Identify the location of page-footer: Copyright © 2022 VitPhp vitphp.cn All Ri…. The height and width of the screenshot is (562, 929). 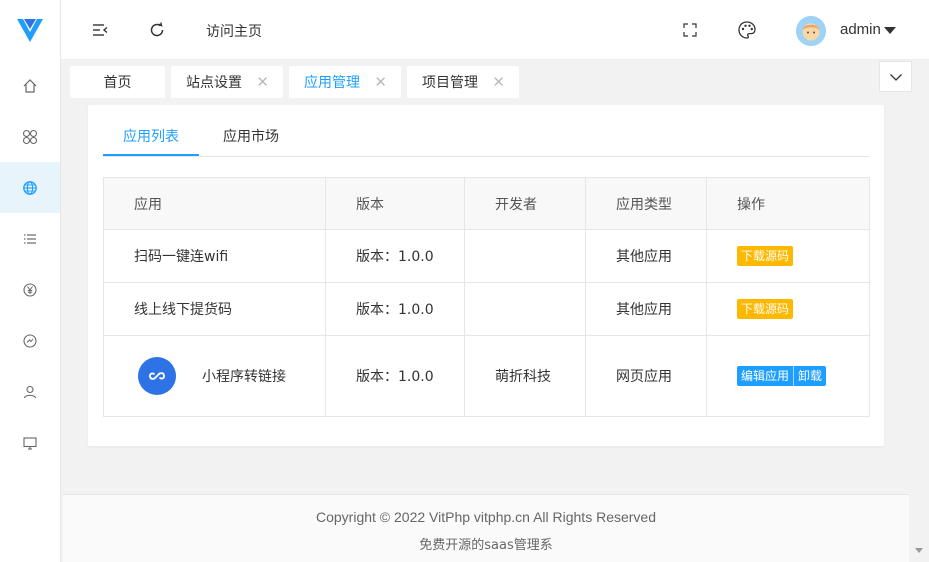
(486, 528).